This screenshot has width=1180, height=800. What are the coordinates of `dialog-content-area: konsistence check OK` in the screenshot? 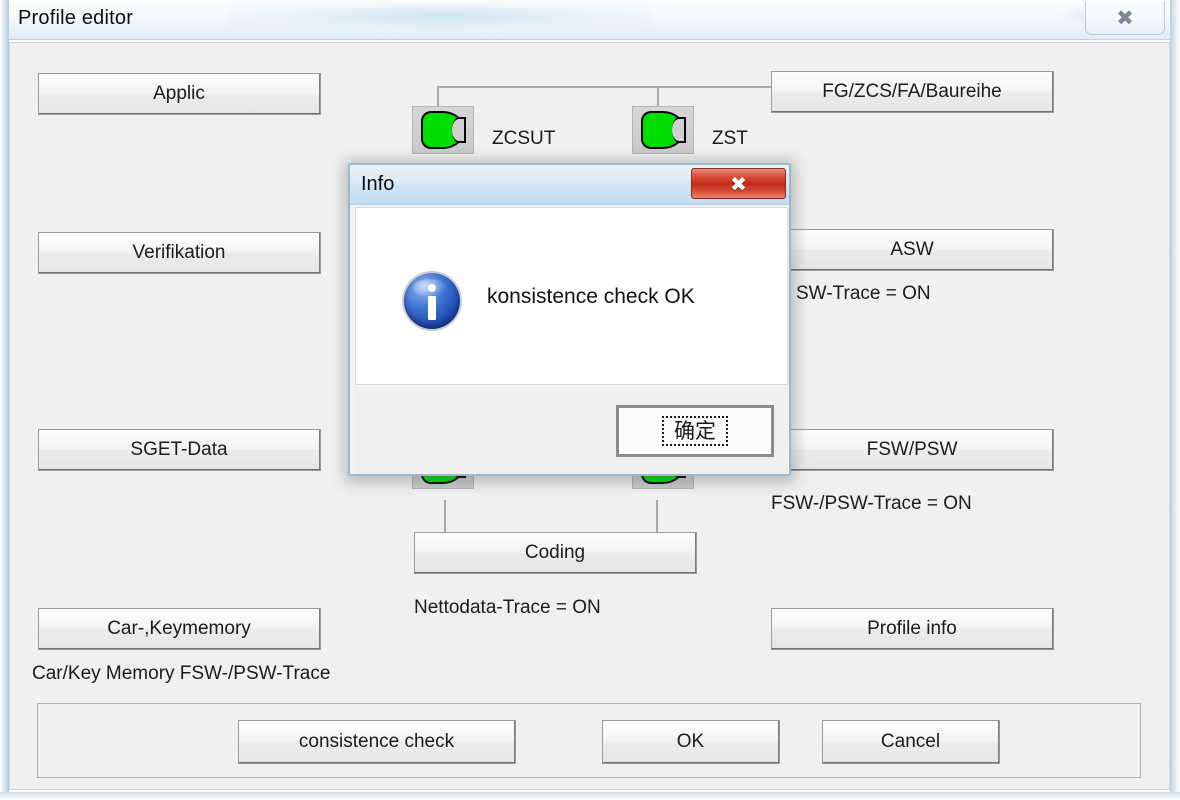 It's located at (571, 296).